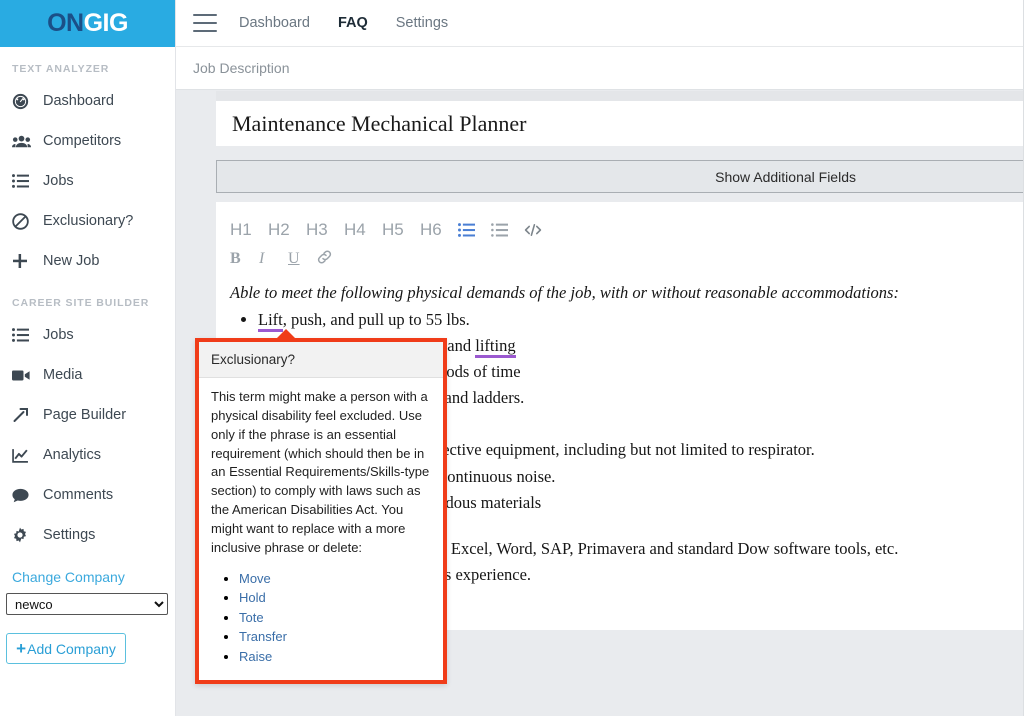 The image size is (1024, 716). Describe the element at coordinates (620, 176) in the screenshot. I see `show-additional-fields-bar: Show Additional Fields` at that location.